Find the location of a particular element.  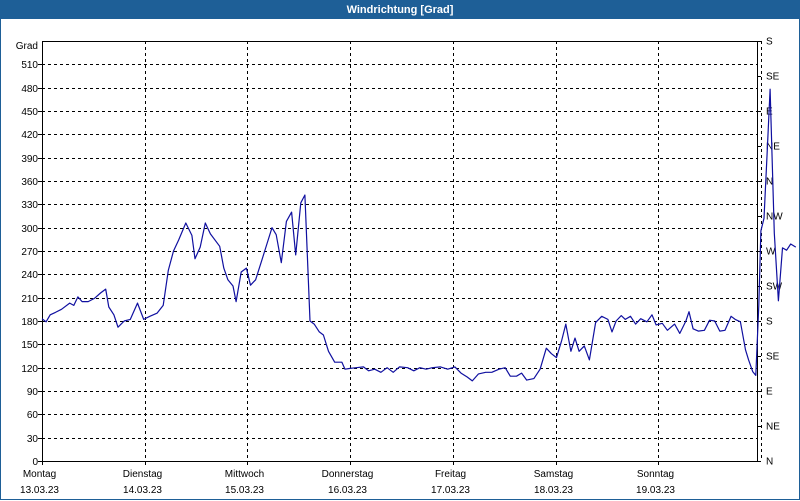

y-tick-label: 510 is located at coordinates (29, 65).